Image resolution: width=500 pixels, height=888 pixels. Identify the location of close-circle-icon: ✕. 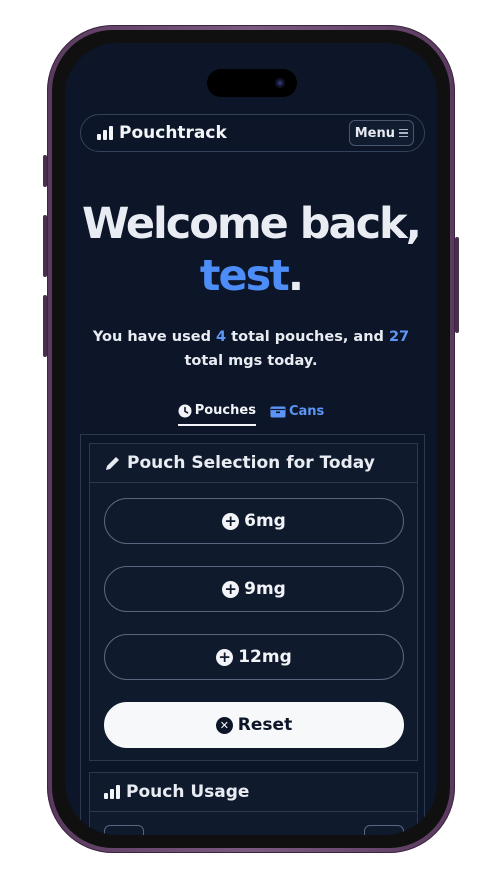
(224, 725).